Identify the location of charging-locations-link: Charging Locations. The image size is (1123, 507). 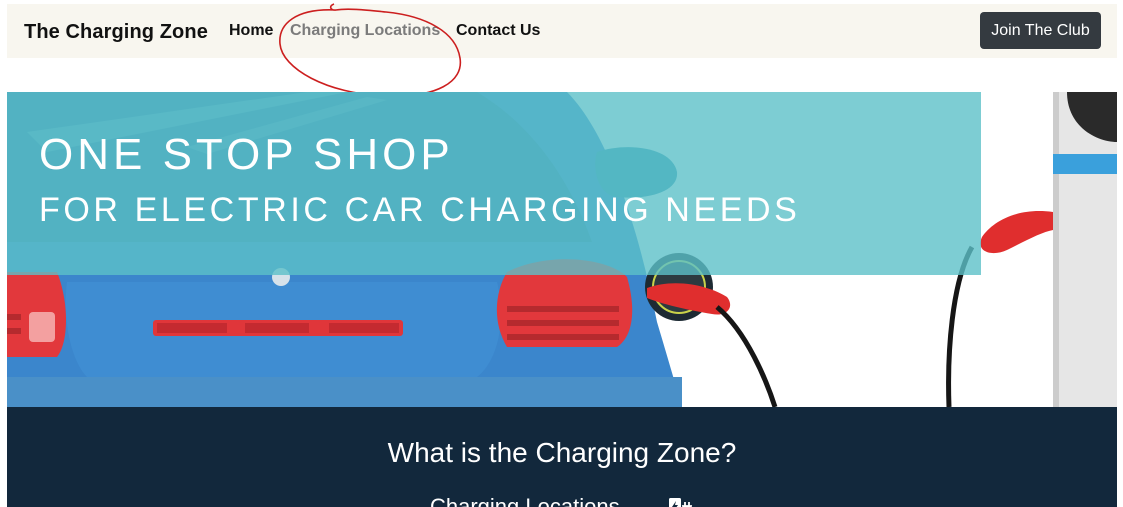
(525, 500).